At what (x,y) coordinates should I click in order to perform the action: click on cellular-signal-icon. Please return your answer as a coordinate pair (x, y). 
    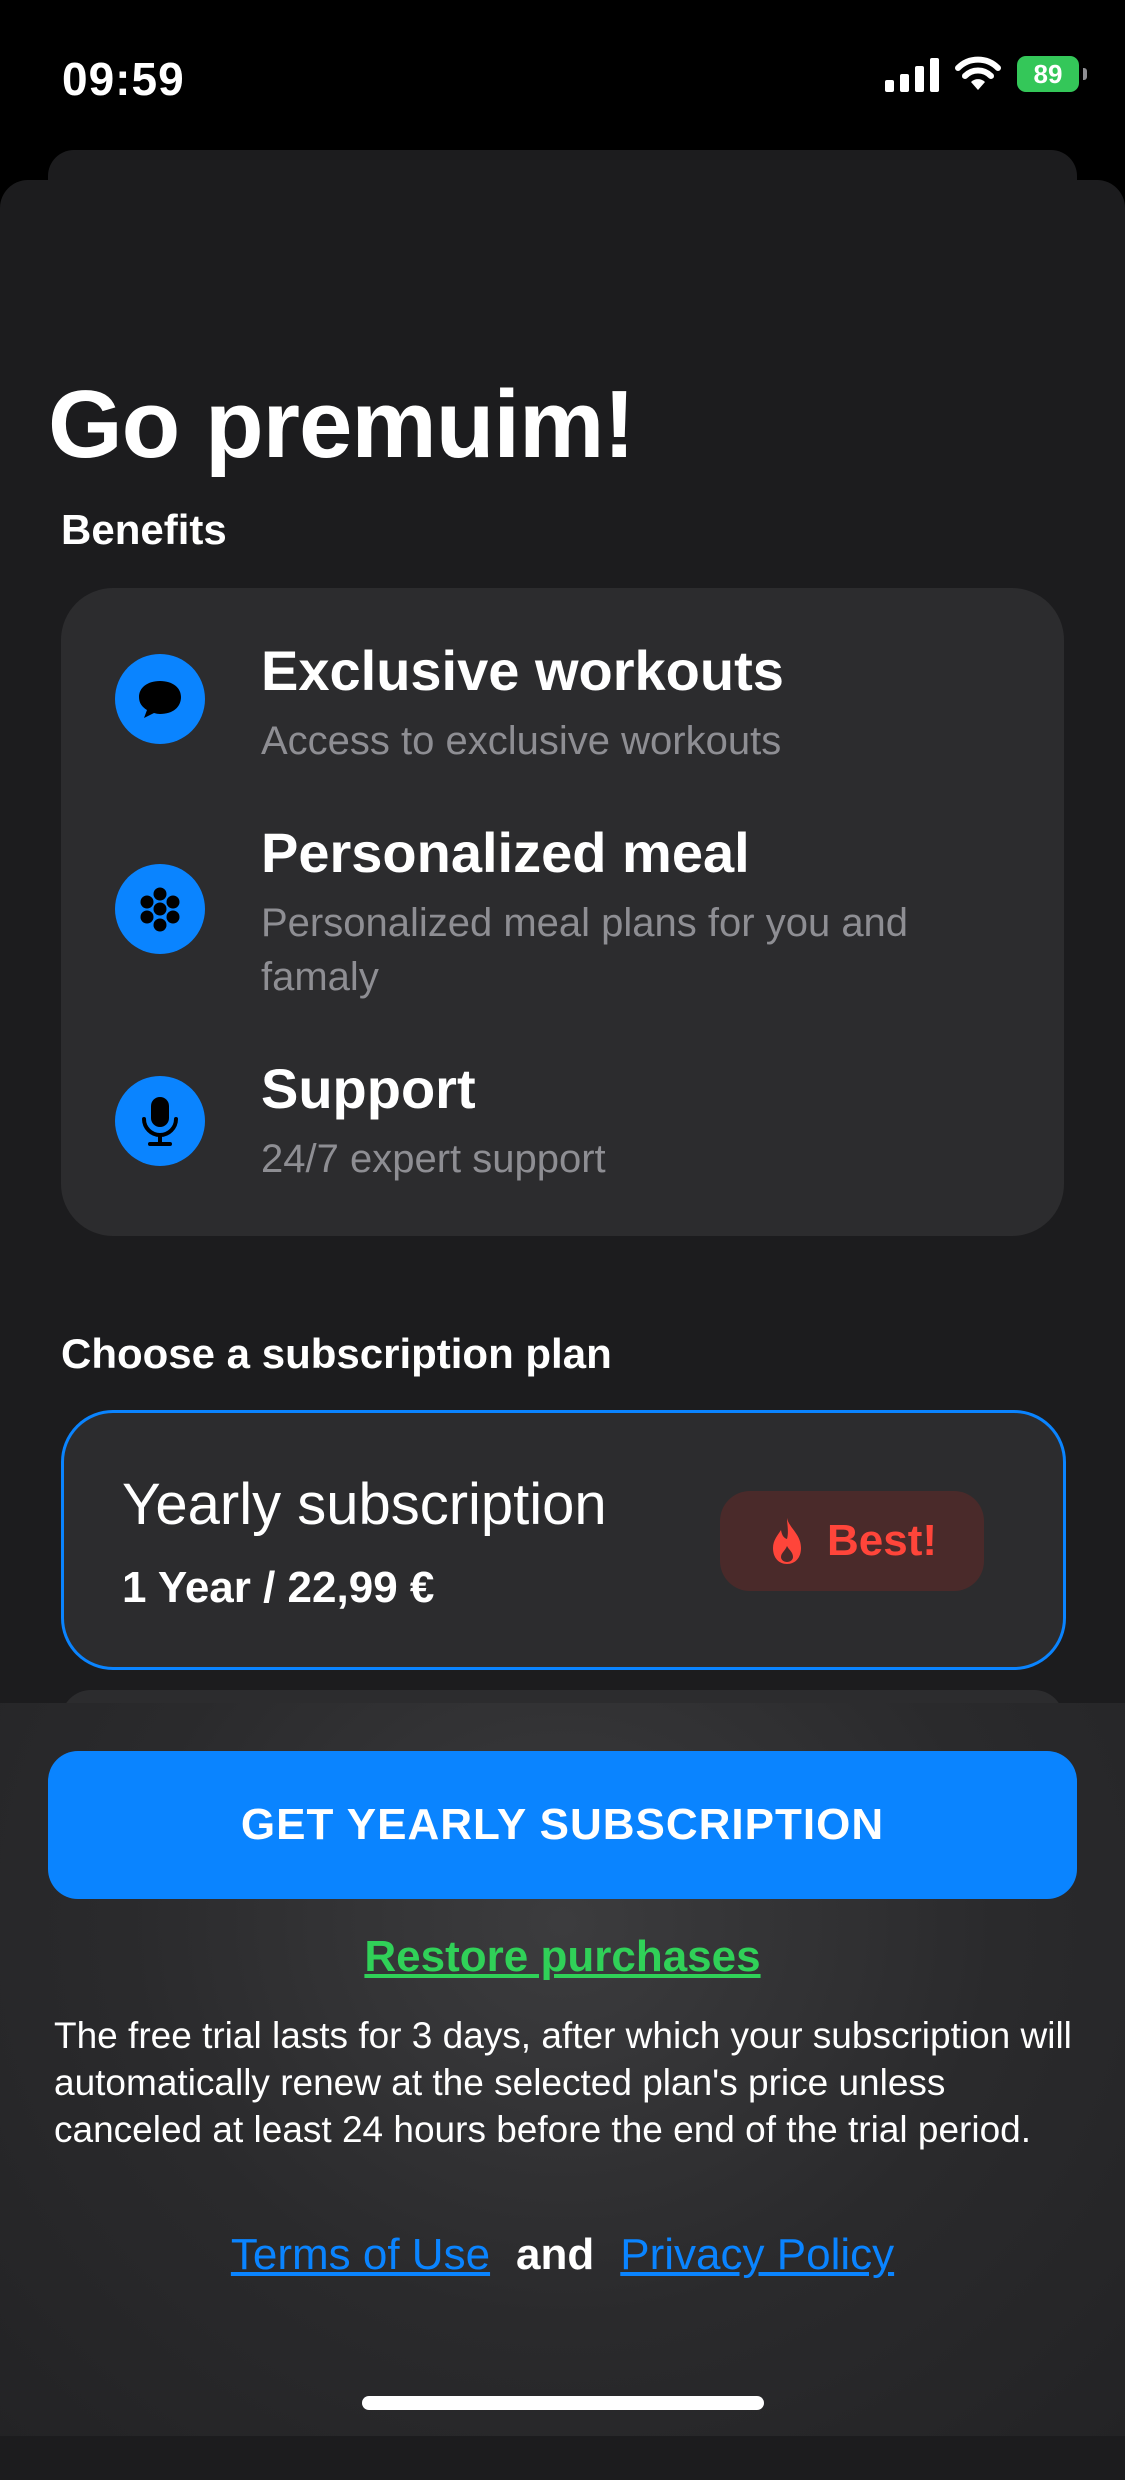
    Looking at the image, I should click on (912, 74).